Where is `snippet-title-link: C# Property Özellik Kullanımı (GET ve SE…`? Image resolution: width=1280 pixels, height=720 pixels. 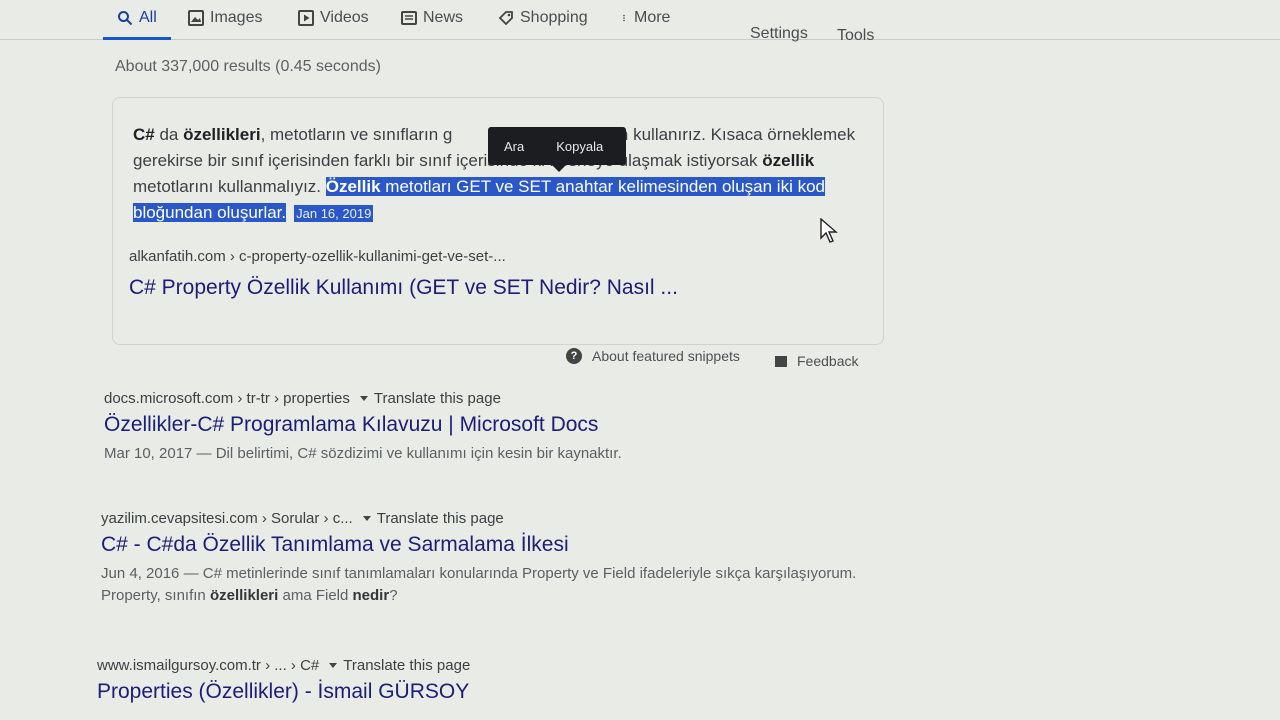 snippet-title-link: C# Property Özellik Kullanımı (GET ve SE… is located at coordinates (403, 288).